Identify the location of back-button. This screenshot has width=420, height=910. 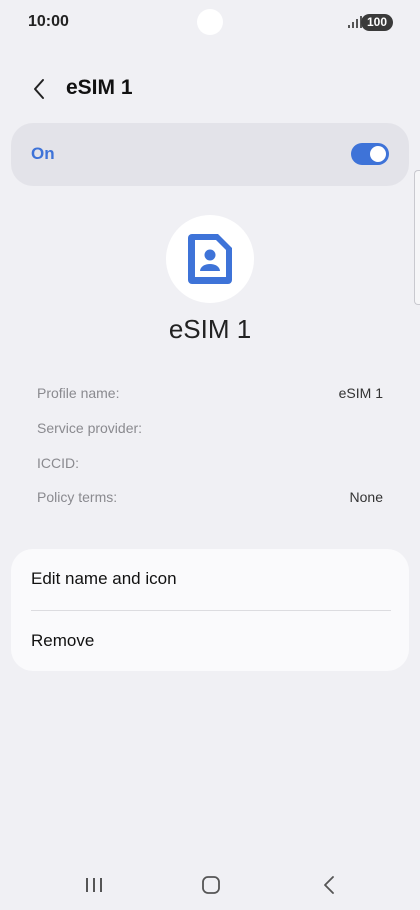
(39, 89).